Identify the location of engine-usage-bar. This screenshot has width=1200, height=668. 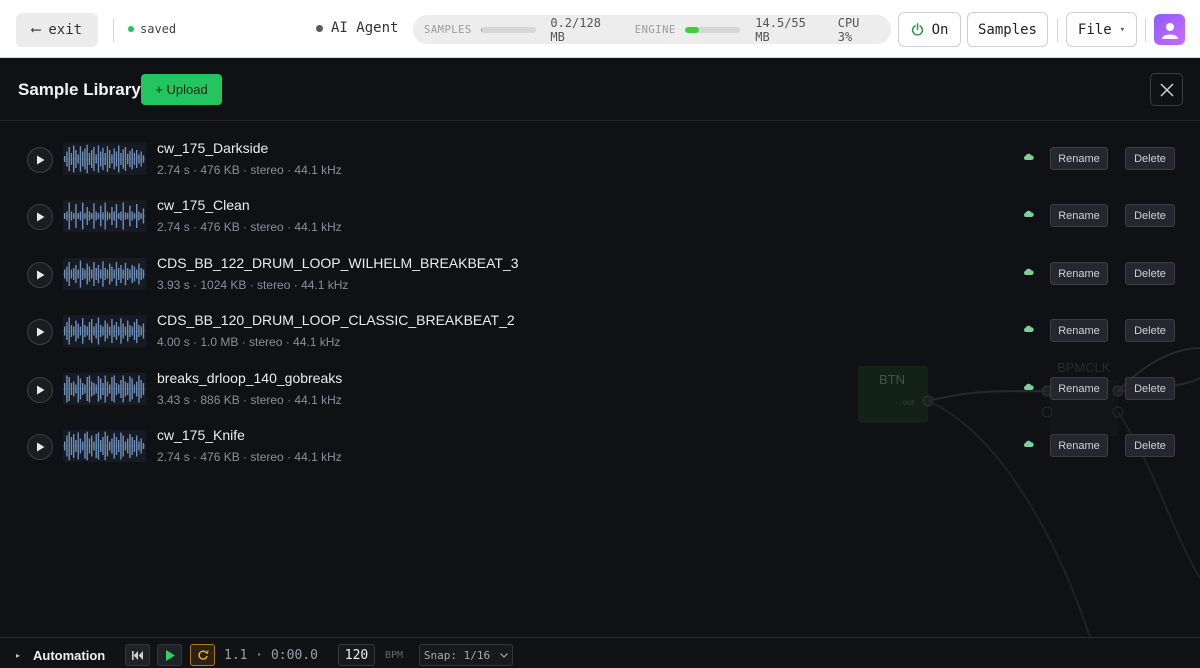
(712, 29).